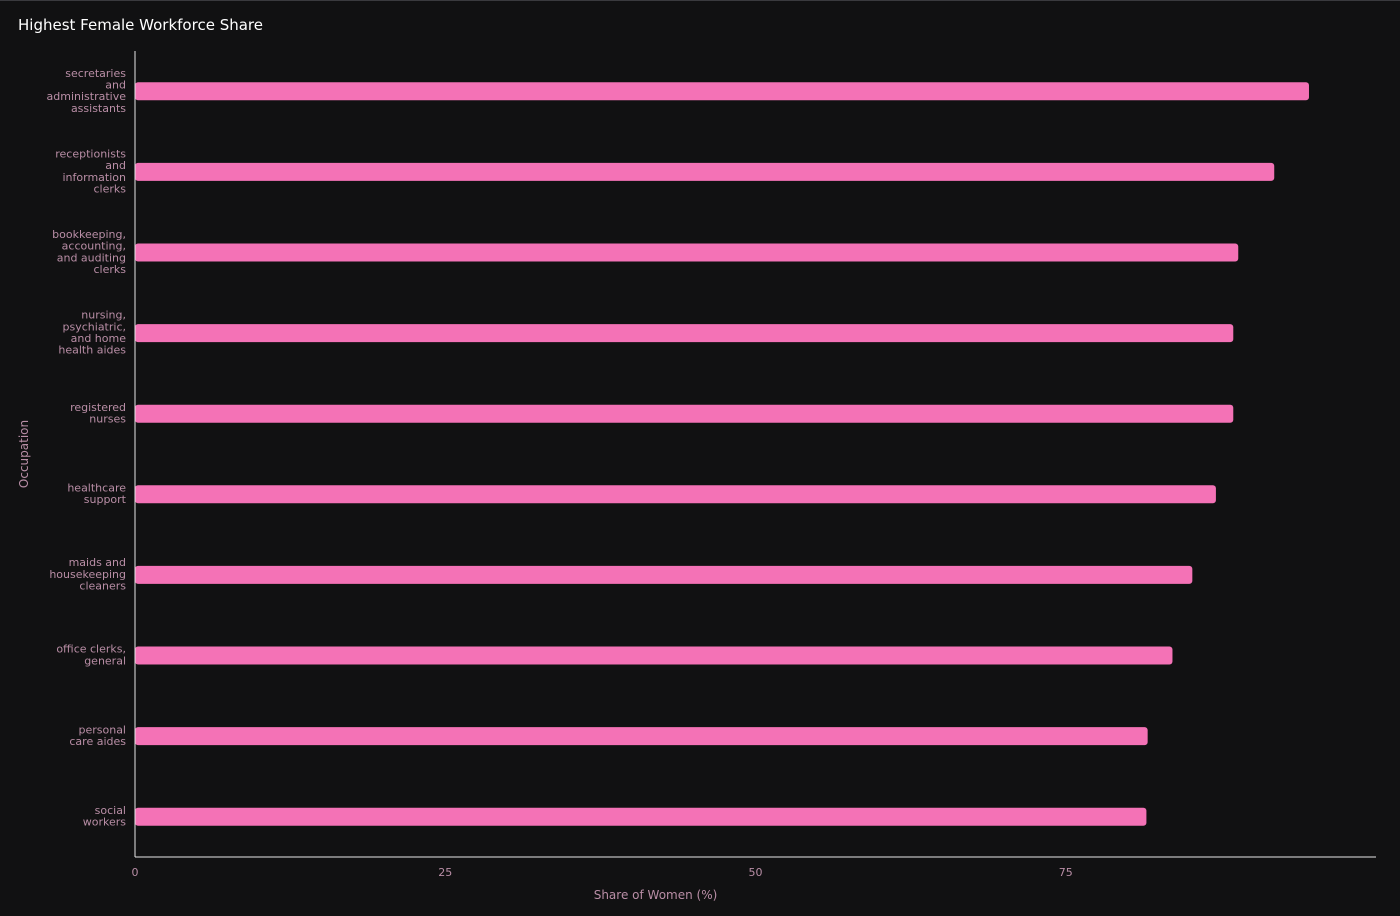 This screenshot has width=1400, height=916. I want to click on x-tick-label-1: 25, so click(445, 872).